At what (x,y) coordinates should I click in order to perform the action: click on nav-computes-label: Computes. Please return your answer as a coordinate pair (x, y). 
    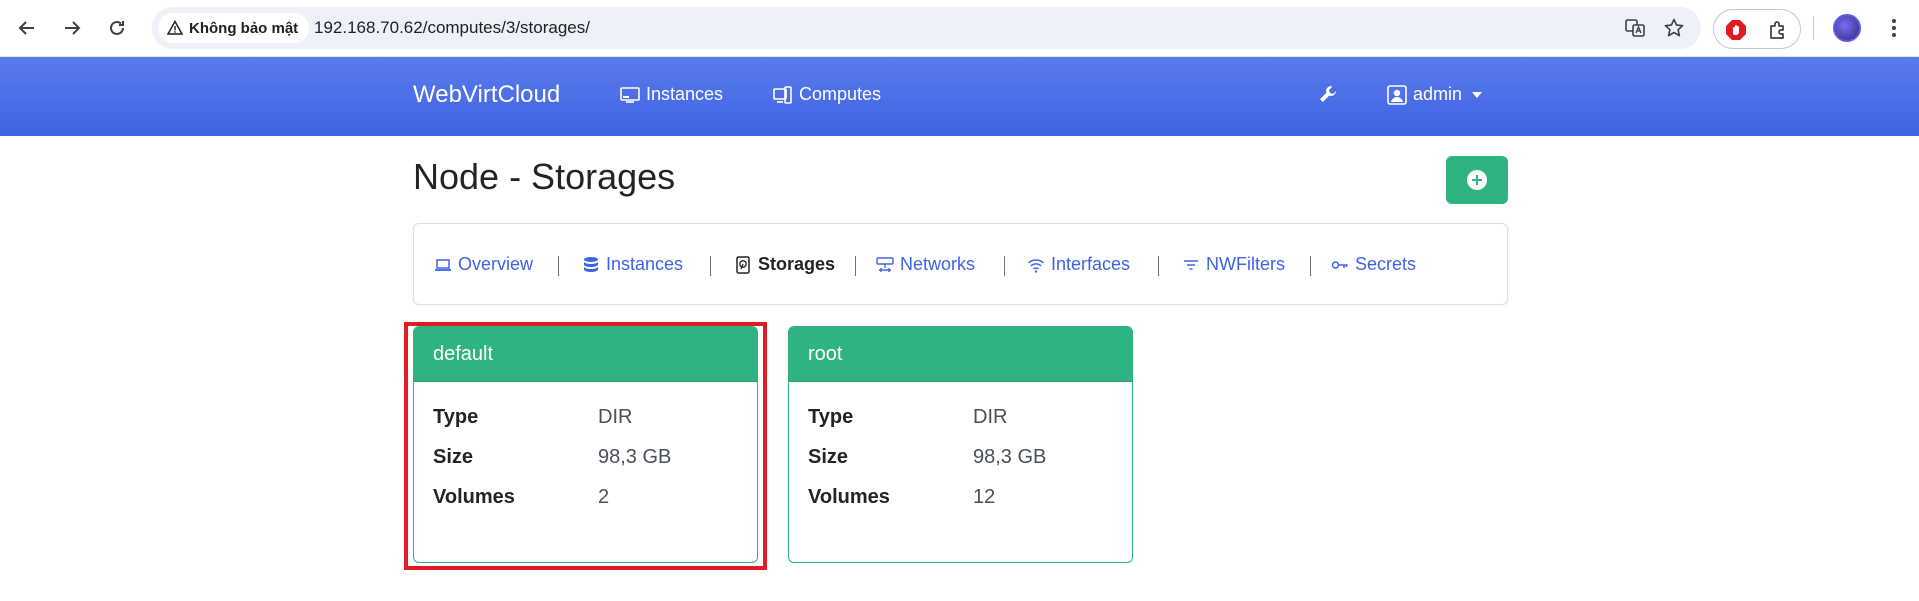
    Looking at the image, I should click on (840, 94).